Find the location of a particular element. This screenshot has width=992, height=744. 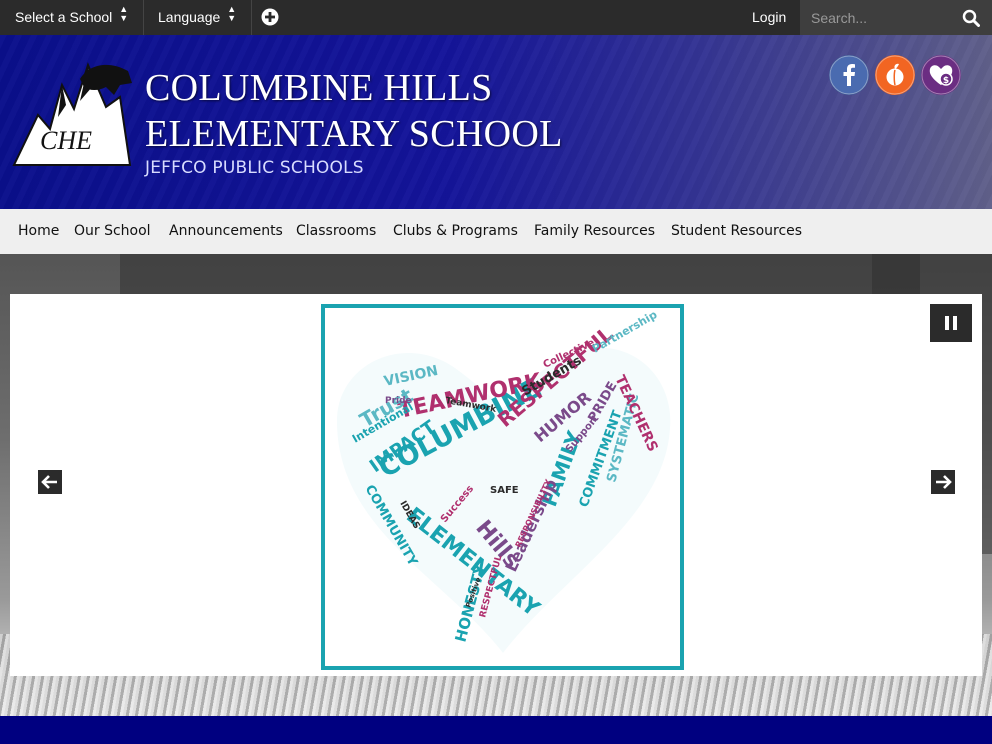

nav-item-family-resources: Family Resources is located at coordinates (594, 231).